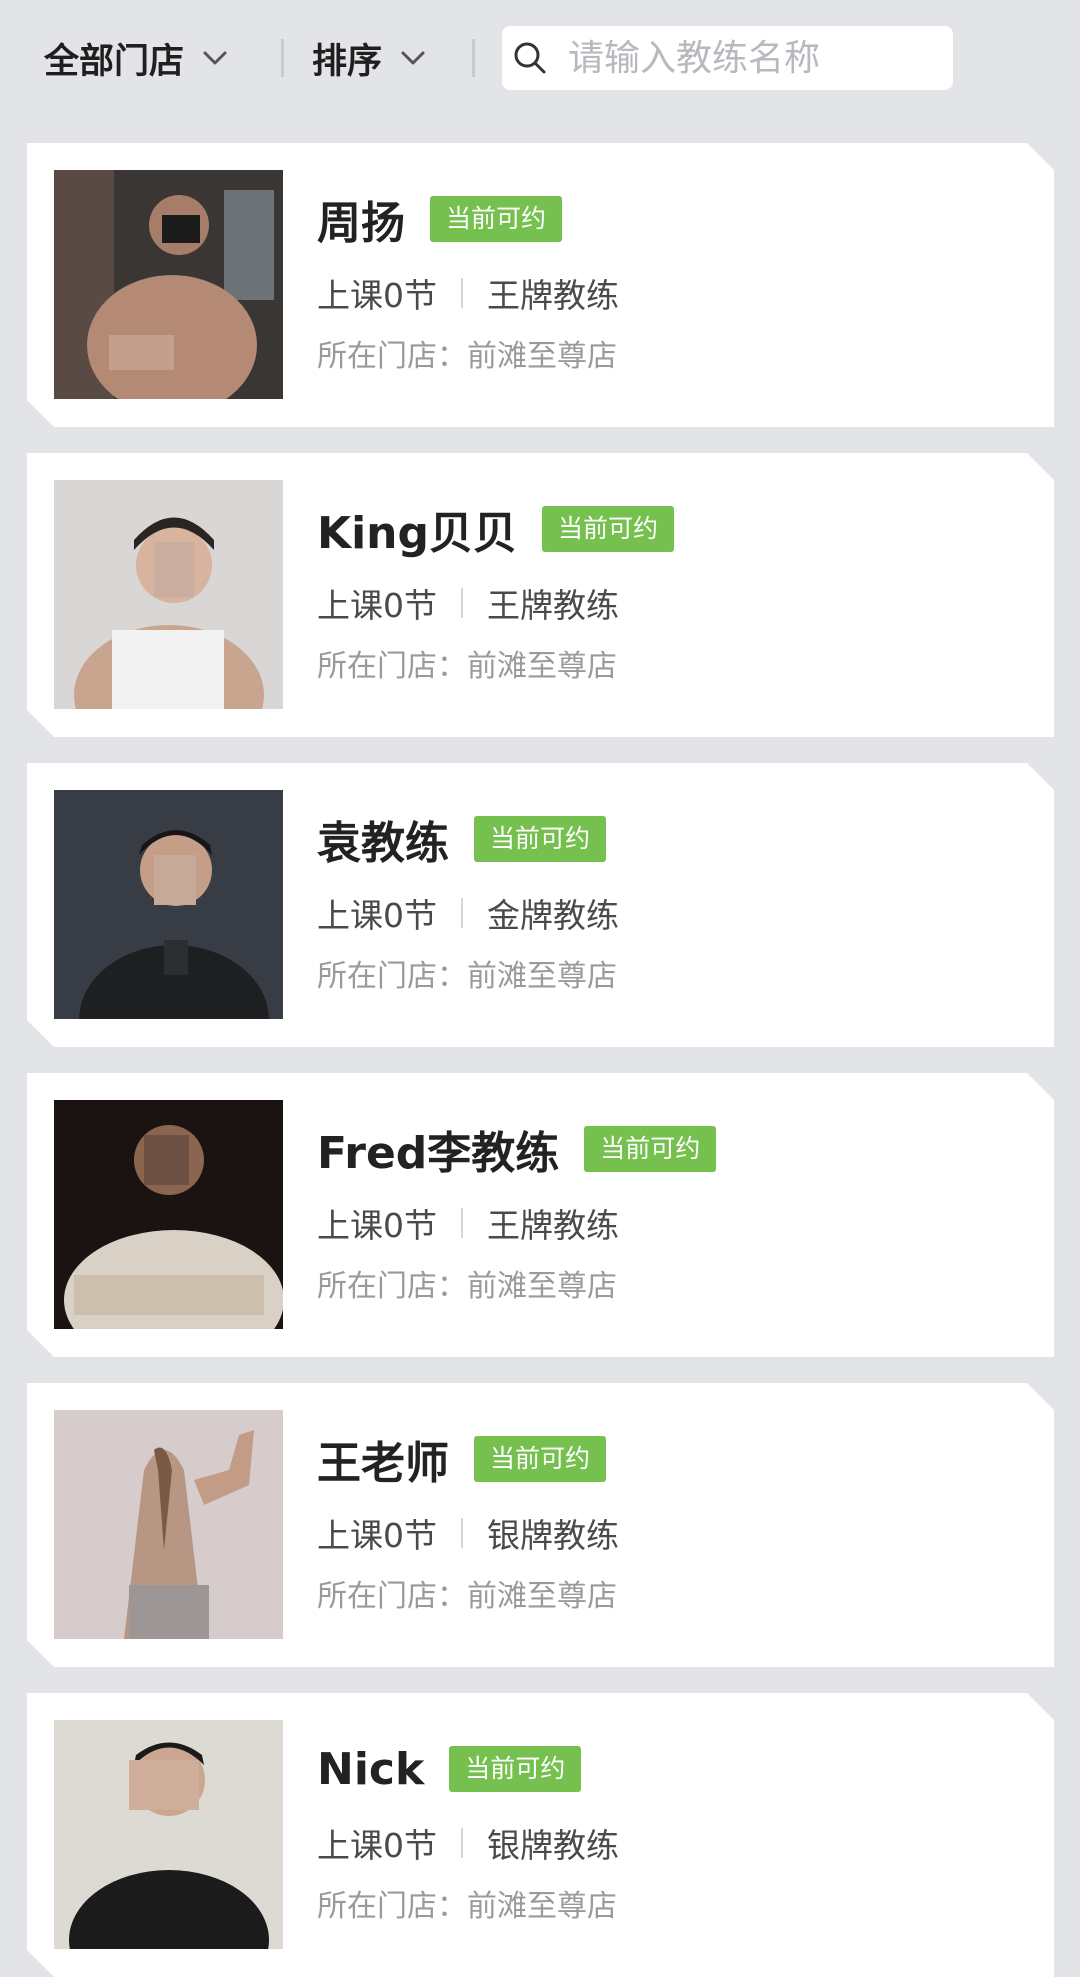 Image resolution: width=1080 pixels, height=1977 pixels. I want to click on coach-info: 周扬 当前可约 上课0节 王牌教练 所在门店：前滩至尊店, so click(675, 282).